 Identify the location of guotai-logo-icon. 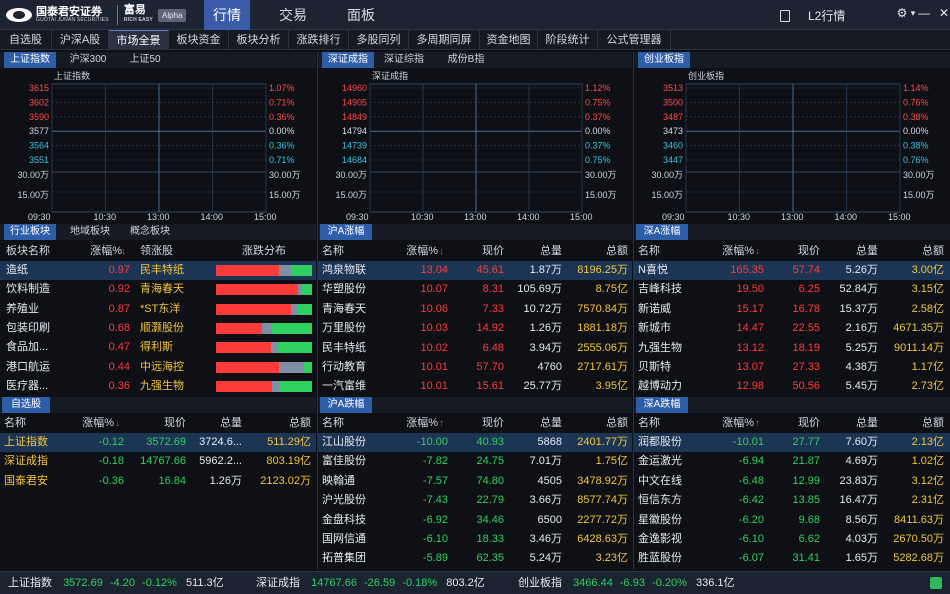
(19, 15).